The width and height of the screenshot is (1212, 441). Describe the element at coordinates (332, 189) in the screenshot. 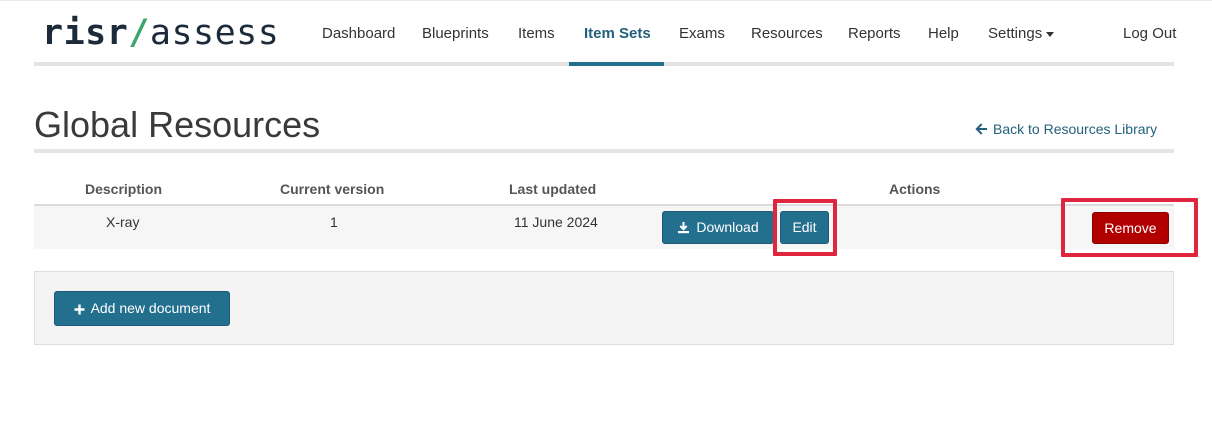

I see `column-header-current-version: Current version` at that location.